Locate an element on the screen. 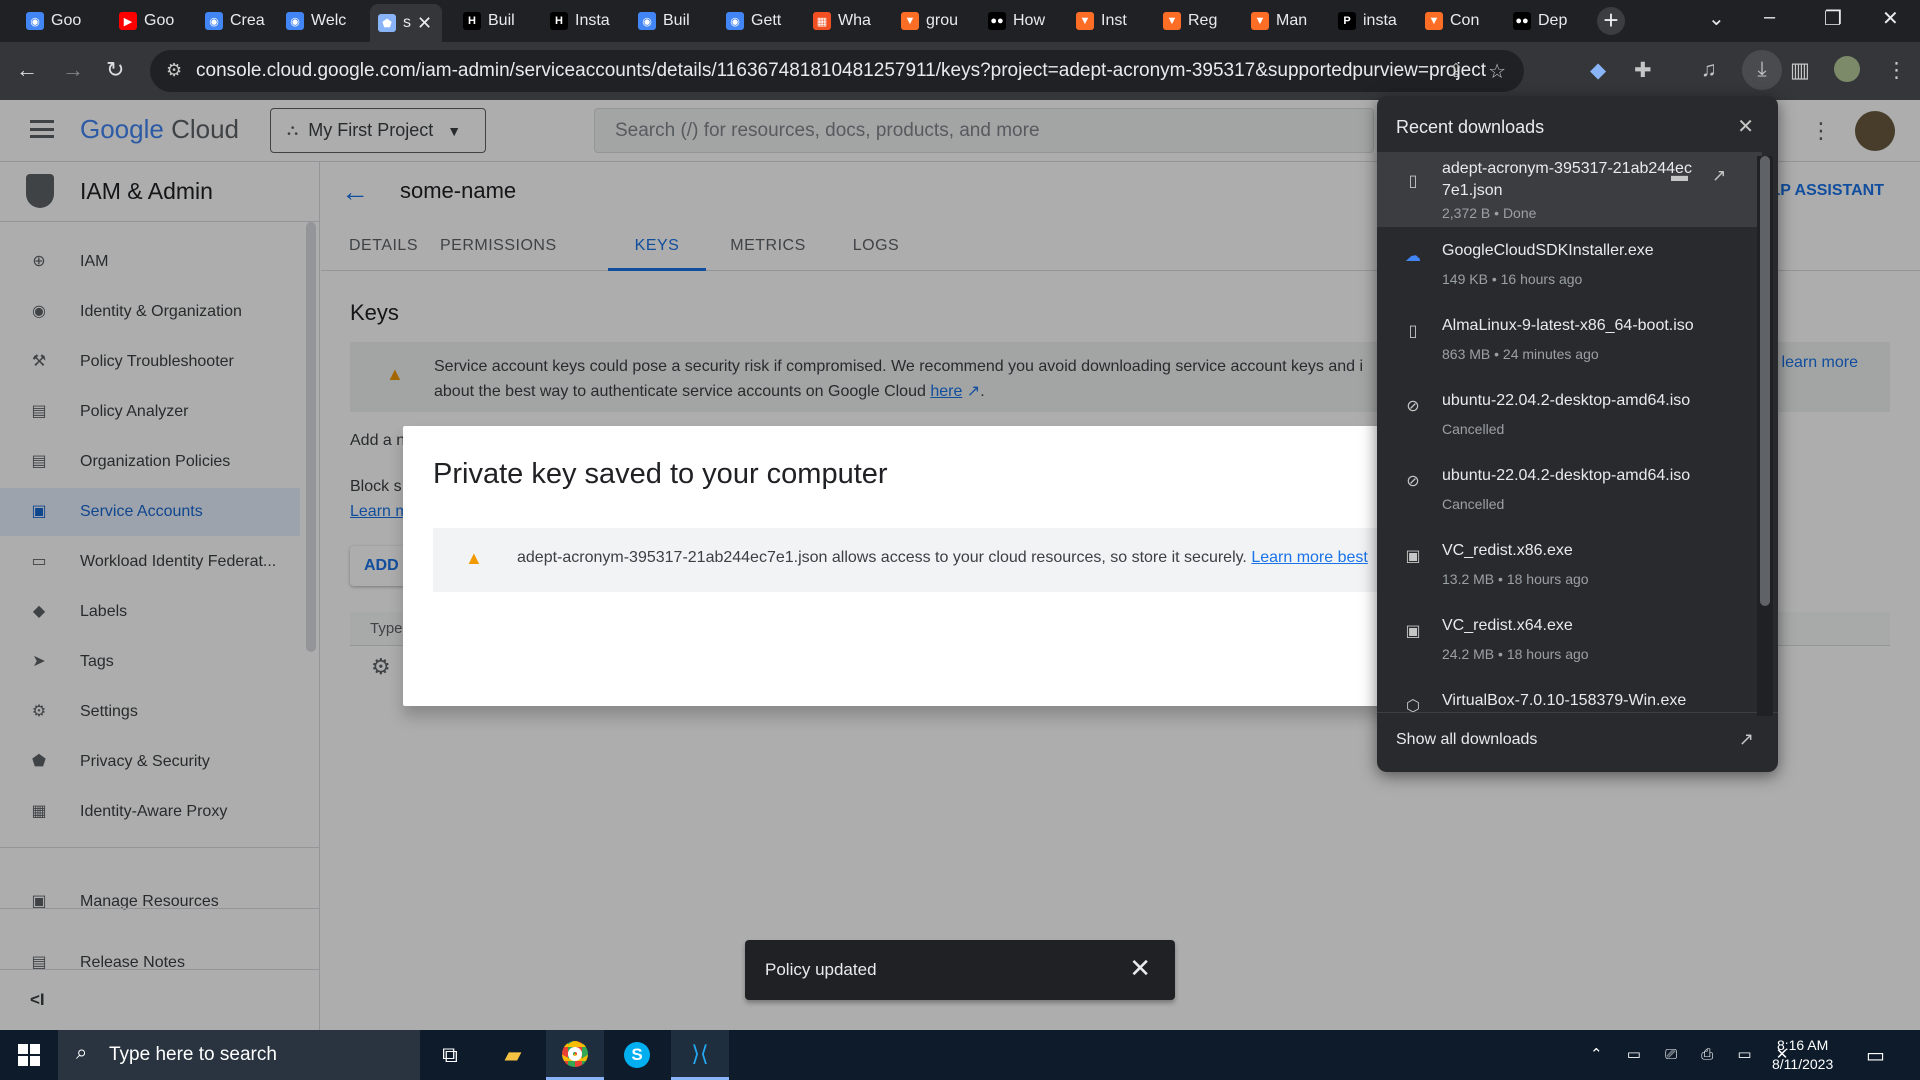 The width and height of the screenshot is (1920, 1080). tab-label: Gett is located at coordinates (766, 20).